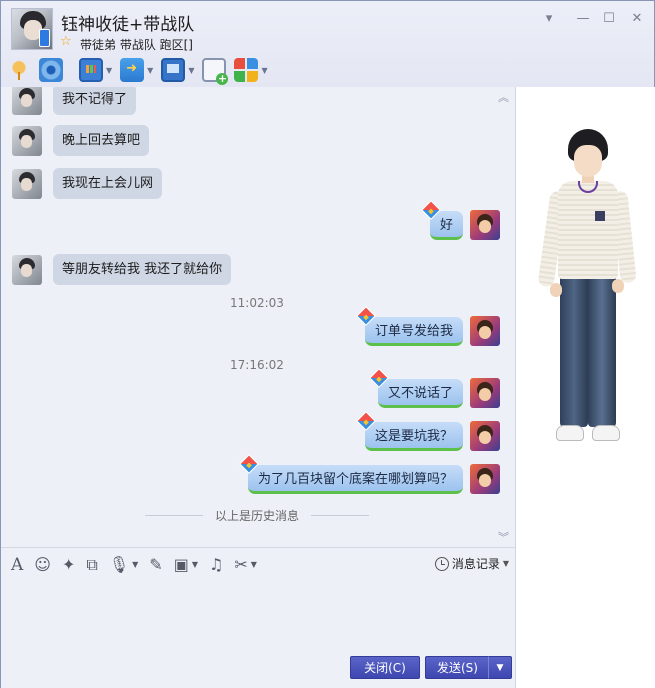 This screenshot has width=655, height=688. What do you see at coordinates (251, 70) in the screenshot?
I see `apps-button: ▼` at bounding box center [251, 70].